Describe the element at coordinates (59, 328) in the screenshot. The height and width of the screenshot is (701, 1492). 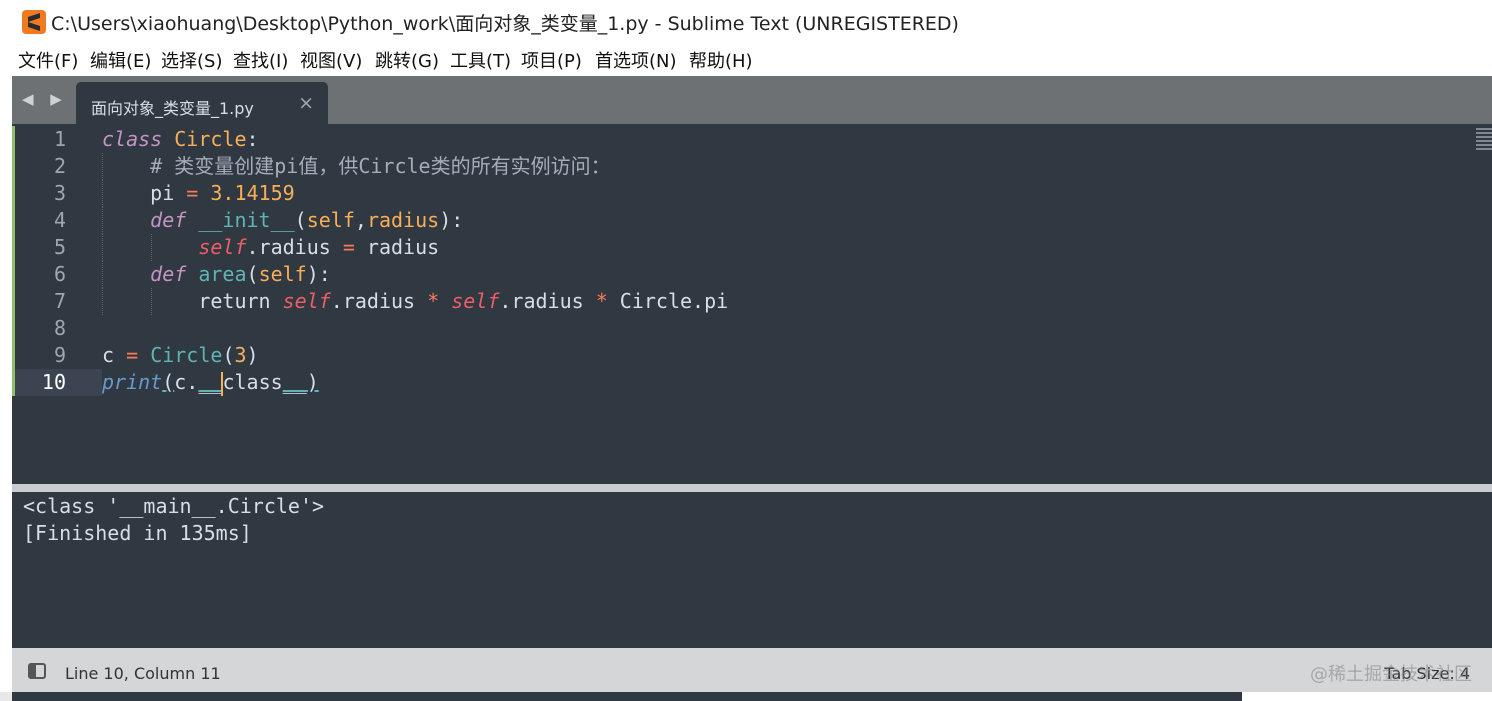
I see `line-number: 8` at that location.